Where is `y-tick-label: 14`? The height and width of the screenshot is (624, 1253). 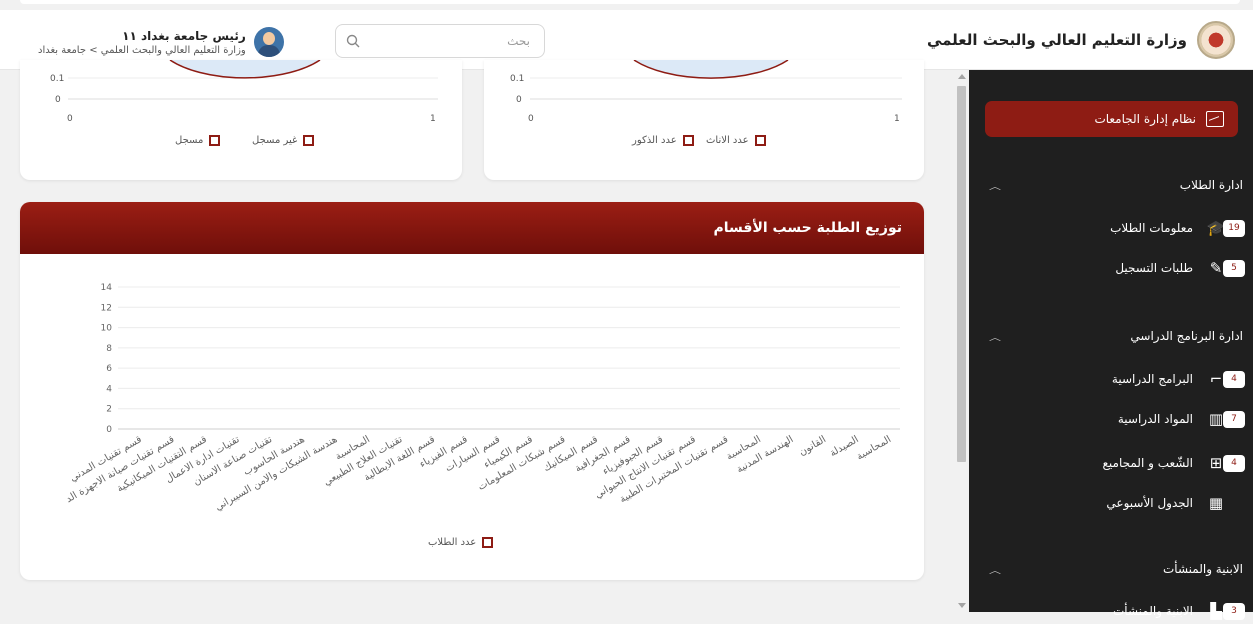
y-tick-label: 14 is located at coordinates (107, 288).